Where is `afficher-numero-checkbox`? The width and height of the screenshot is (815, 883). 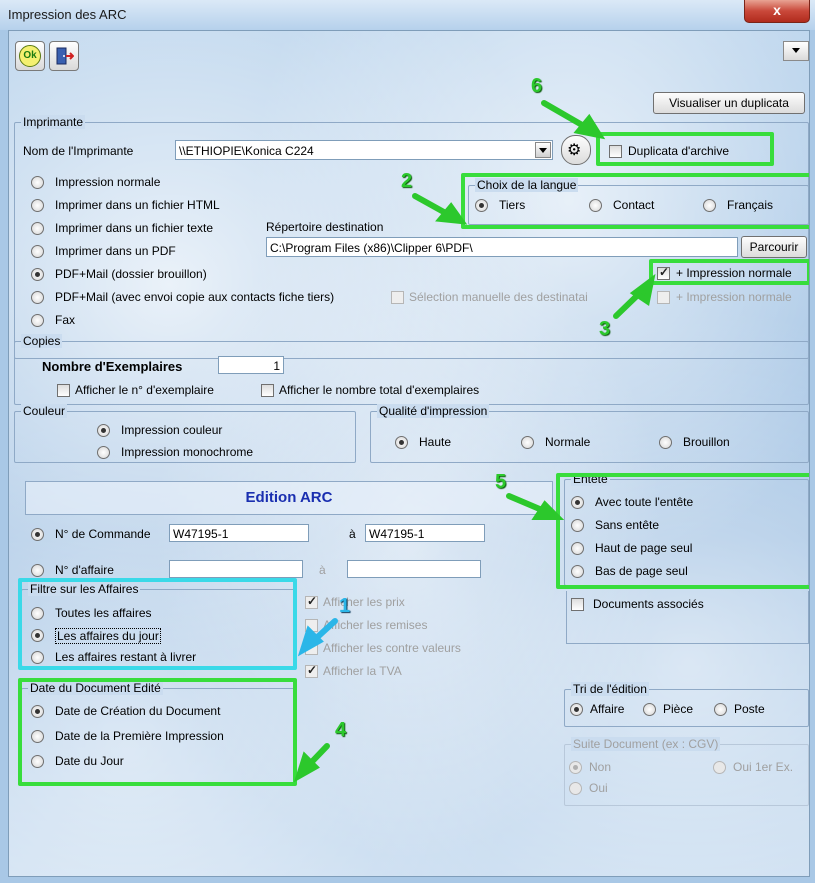 afficher-numero-checkbox is located at coordinates (63, 390).